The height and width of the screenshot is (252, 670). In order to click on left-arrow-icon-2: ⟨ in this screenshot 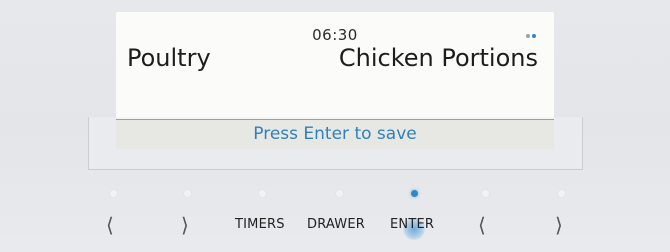, I will do `click(482, 225)`.